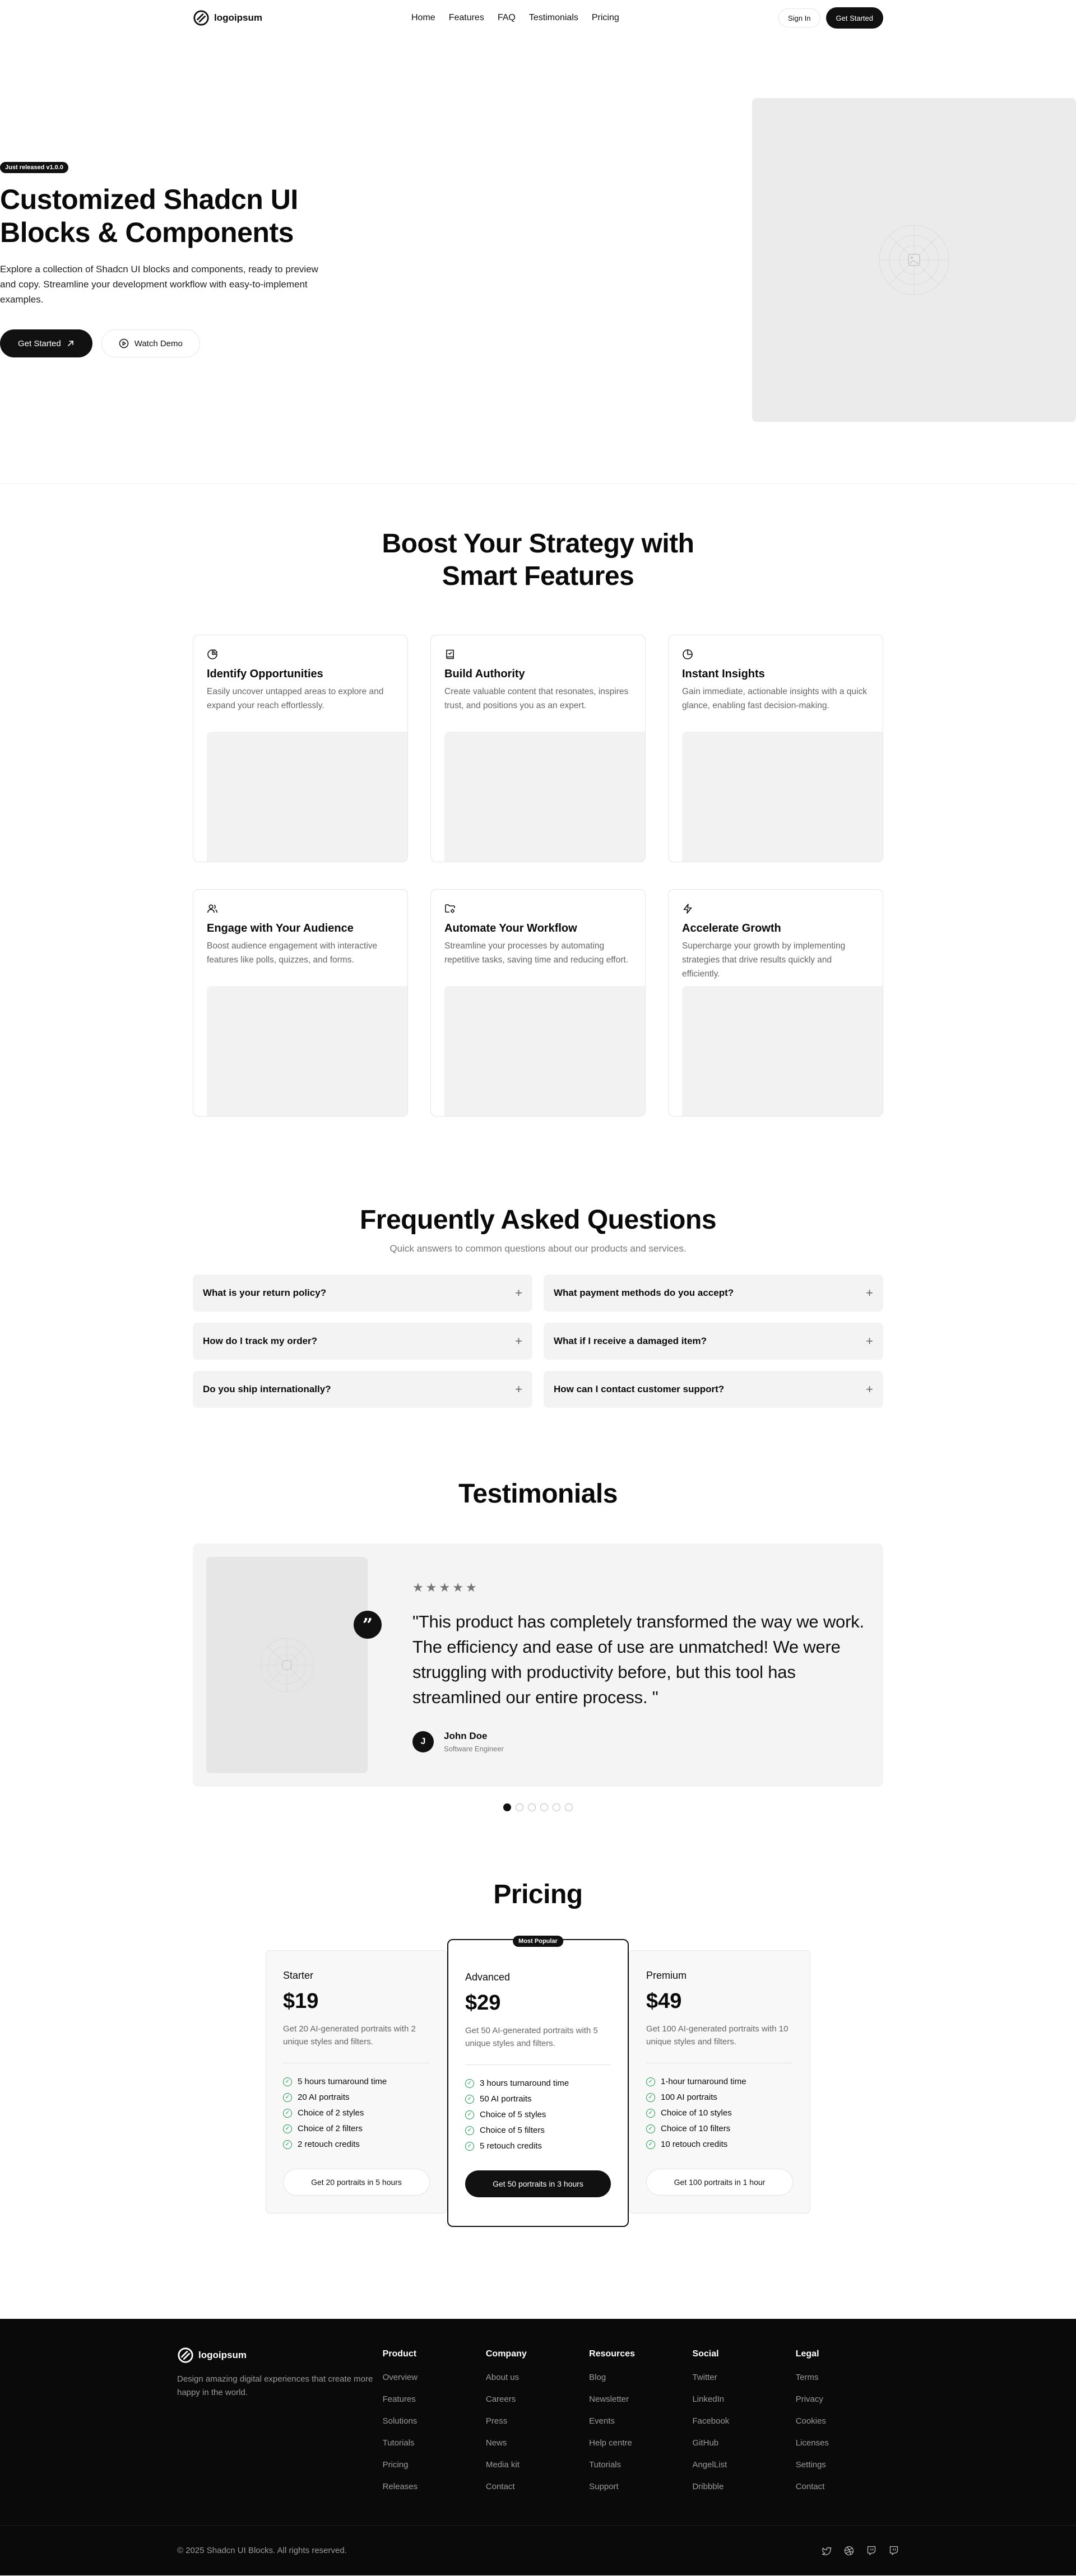  What do you see at coordinates (640, 2399) in the screenshot?
I see `footer-link: Newsletter` at bounding box center [640, 2399].